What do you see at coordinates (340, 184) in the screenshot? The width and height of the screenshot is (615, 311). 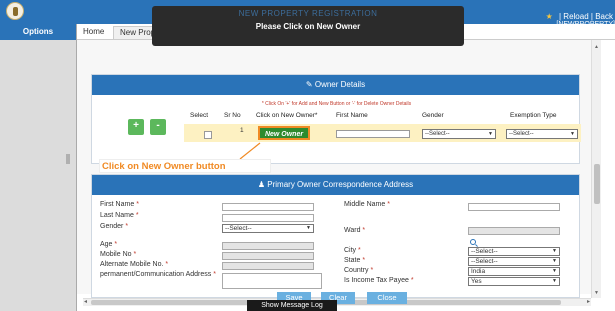 I see `correspondence-title: Primary Owner Correspondence Address` at bounding box center [340, 184].